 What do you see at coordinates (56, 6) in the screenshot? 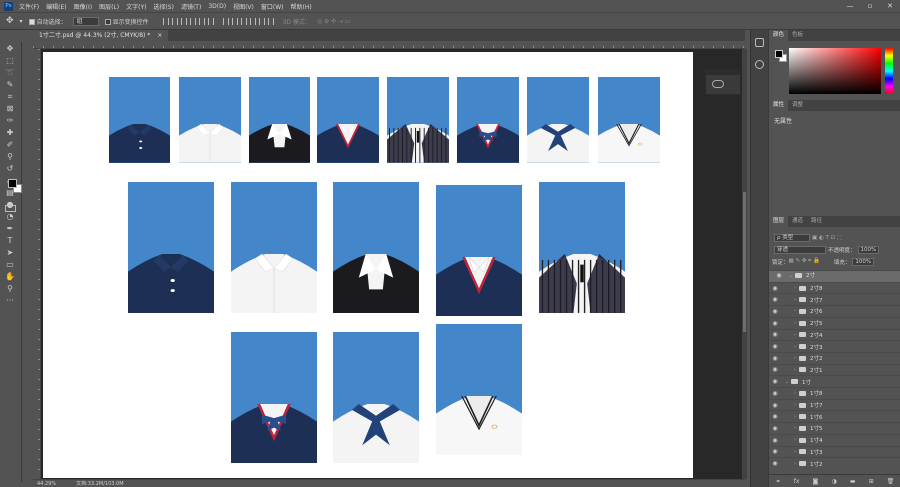
I see `menu-edit: 编辑(E)` at bounding box center [56, 6].